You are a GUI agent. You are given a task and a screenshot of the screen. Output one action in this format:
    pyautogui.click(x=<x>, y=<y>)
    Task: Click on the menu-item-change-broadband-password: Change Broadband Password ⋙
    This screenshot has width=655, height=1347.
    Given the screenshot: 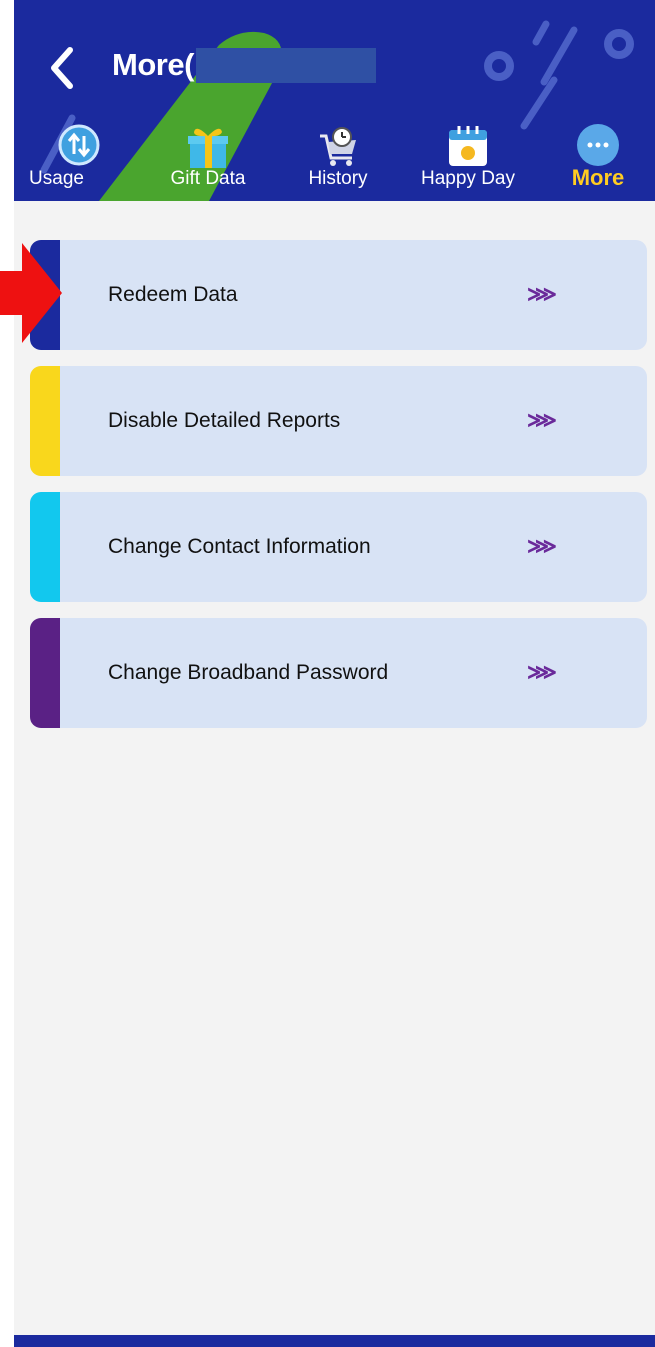 What is the action you would take?
    pyautogui.click(x=338, y=673)
    